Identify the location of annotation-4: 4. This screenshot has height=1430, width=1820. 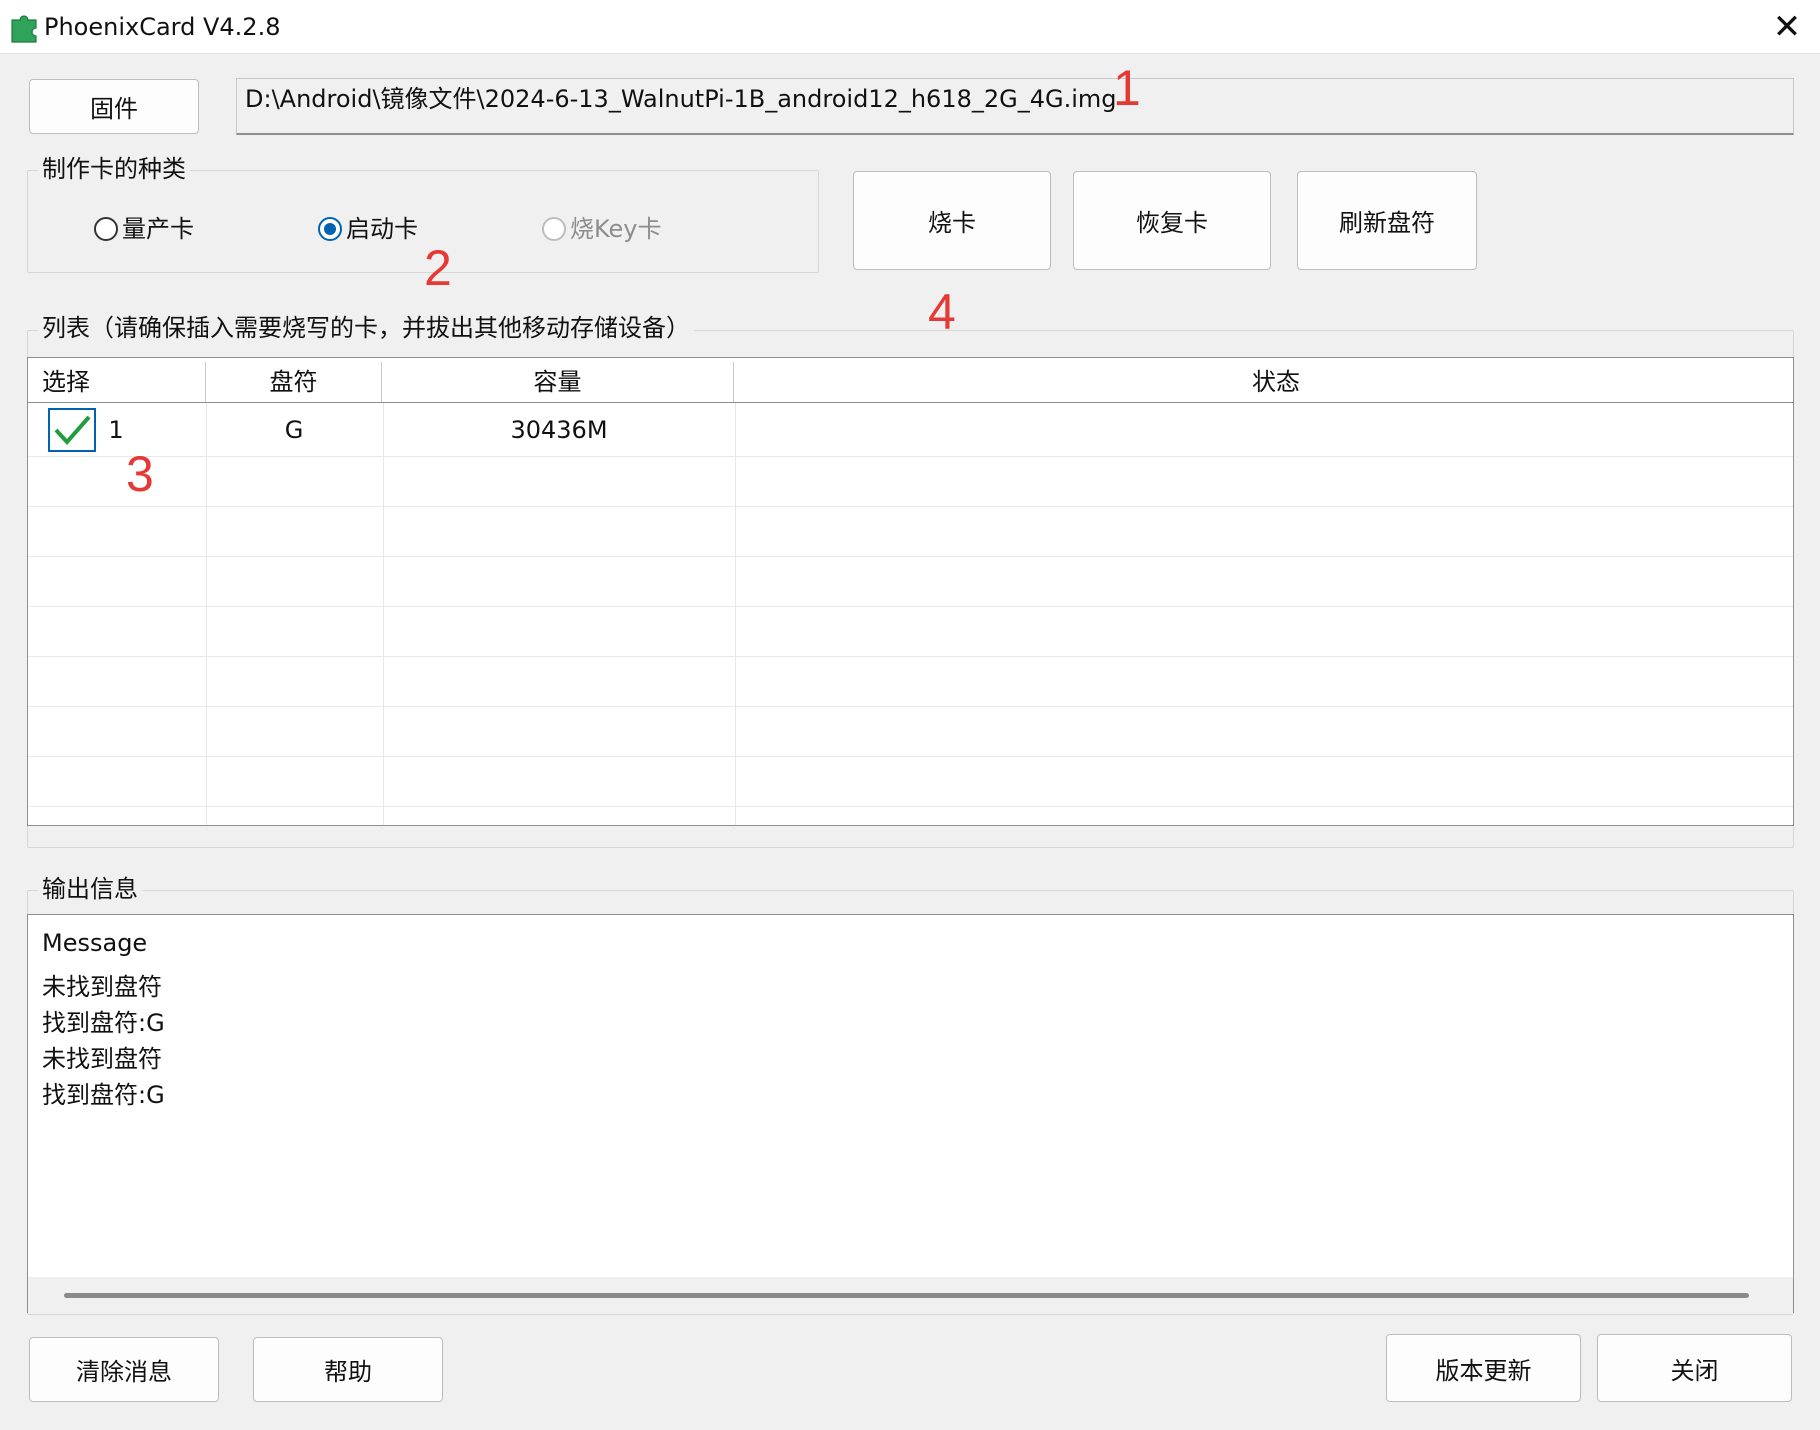
(942, 312).